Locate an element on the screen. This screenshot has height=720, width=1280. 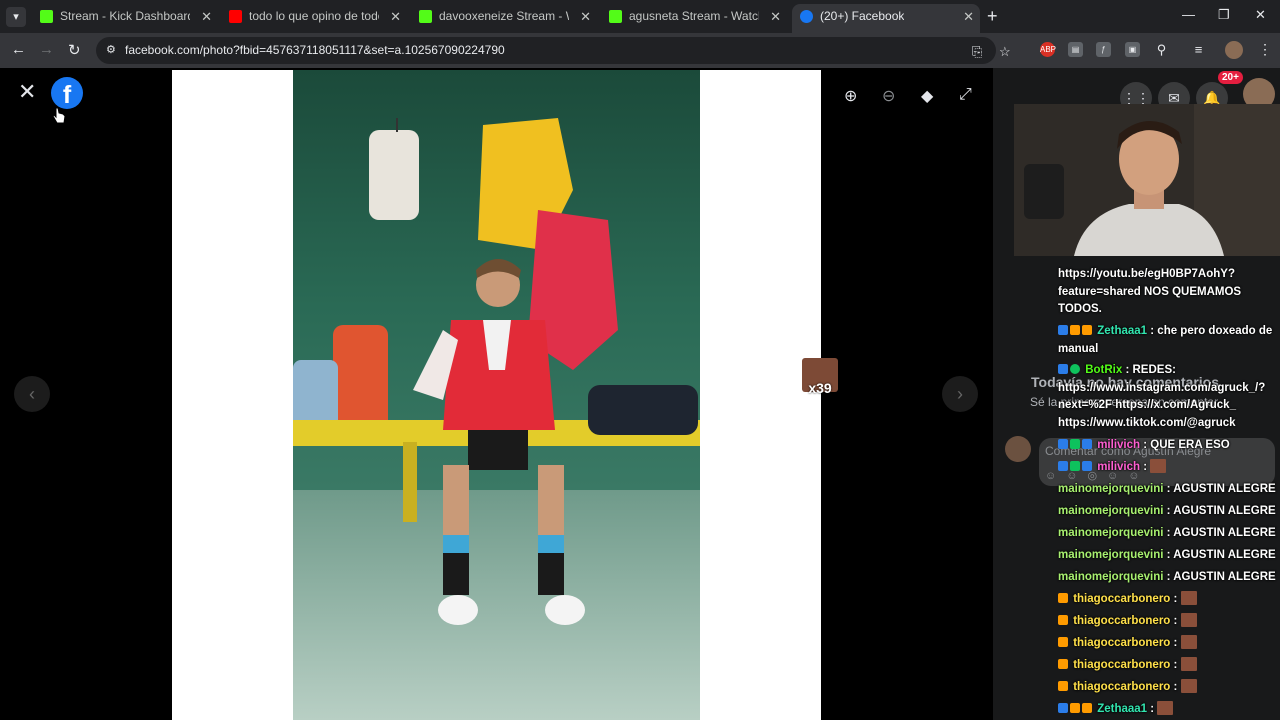
extension-icon: ƒ is located at coordinates (1103, 49).